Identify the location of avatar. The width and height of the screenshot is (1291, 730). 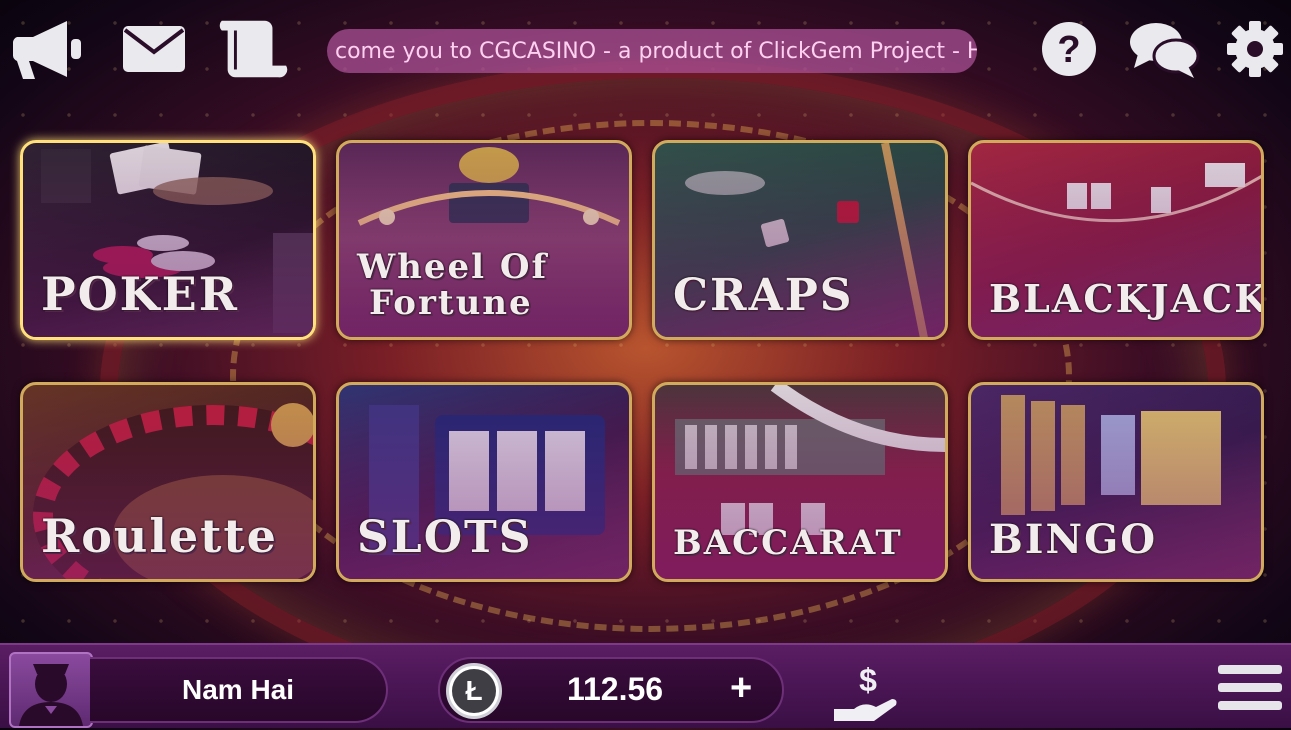
(51, 690).